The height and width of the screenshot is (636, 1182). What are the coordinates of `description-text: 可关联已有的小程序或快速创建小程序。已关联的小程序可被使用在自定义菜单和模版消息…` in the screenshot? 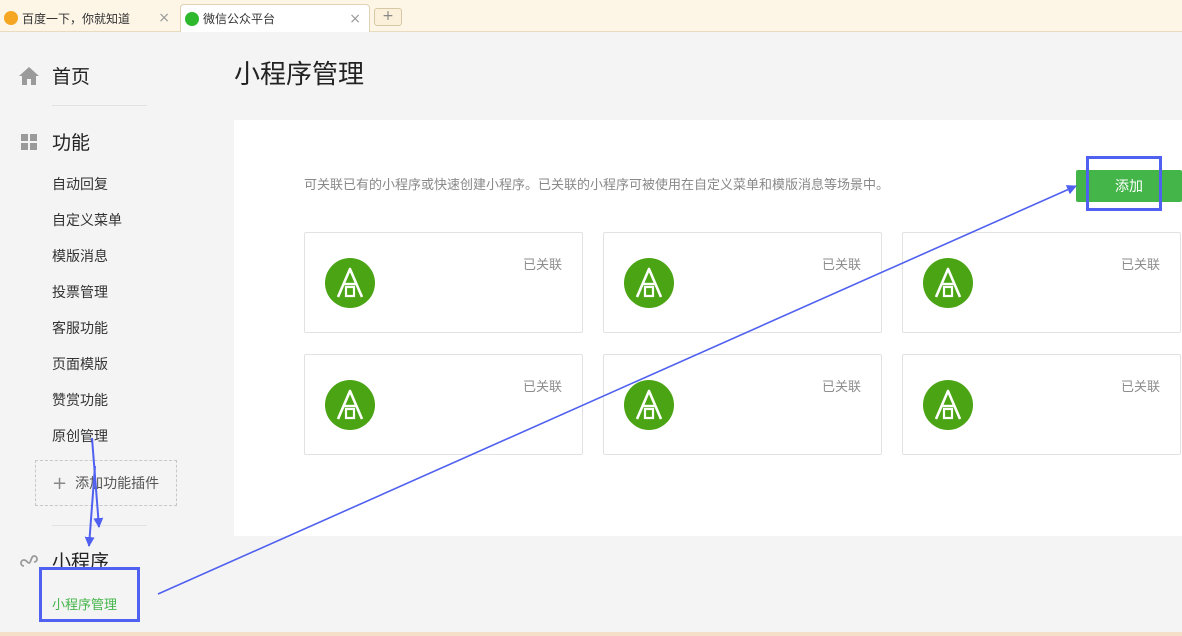 It's located at (597, 185).